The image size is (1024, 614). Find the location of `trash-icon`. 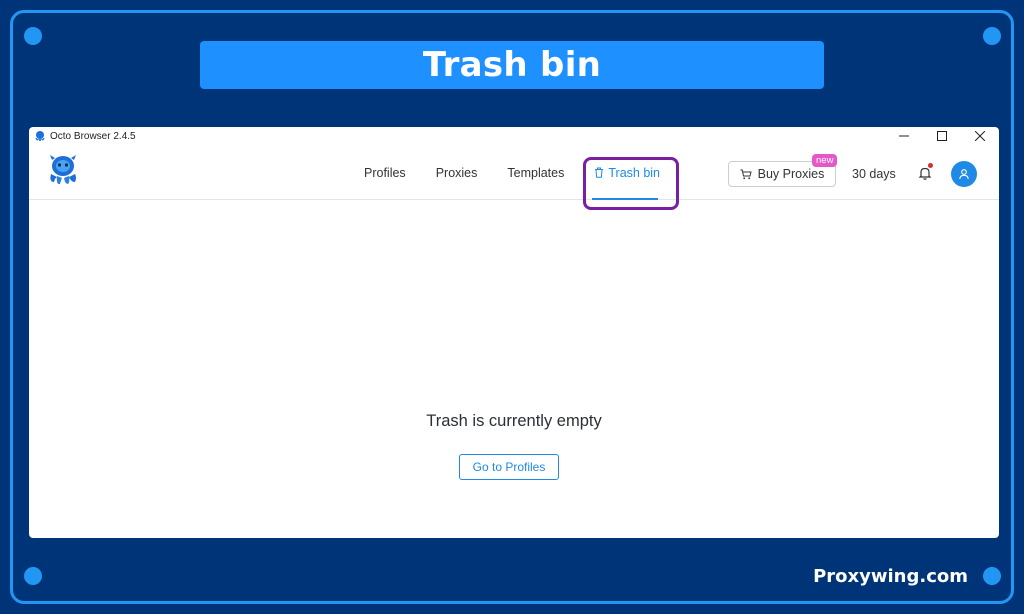

trash-icon is located at coordinates (599, 172).